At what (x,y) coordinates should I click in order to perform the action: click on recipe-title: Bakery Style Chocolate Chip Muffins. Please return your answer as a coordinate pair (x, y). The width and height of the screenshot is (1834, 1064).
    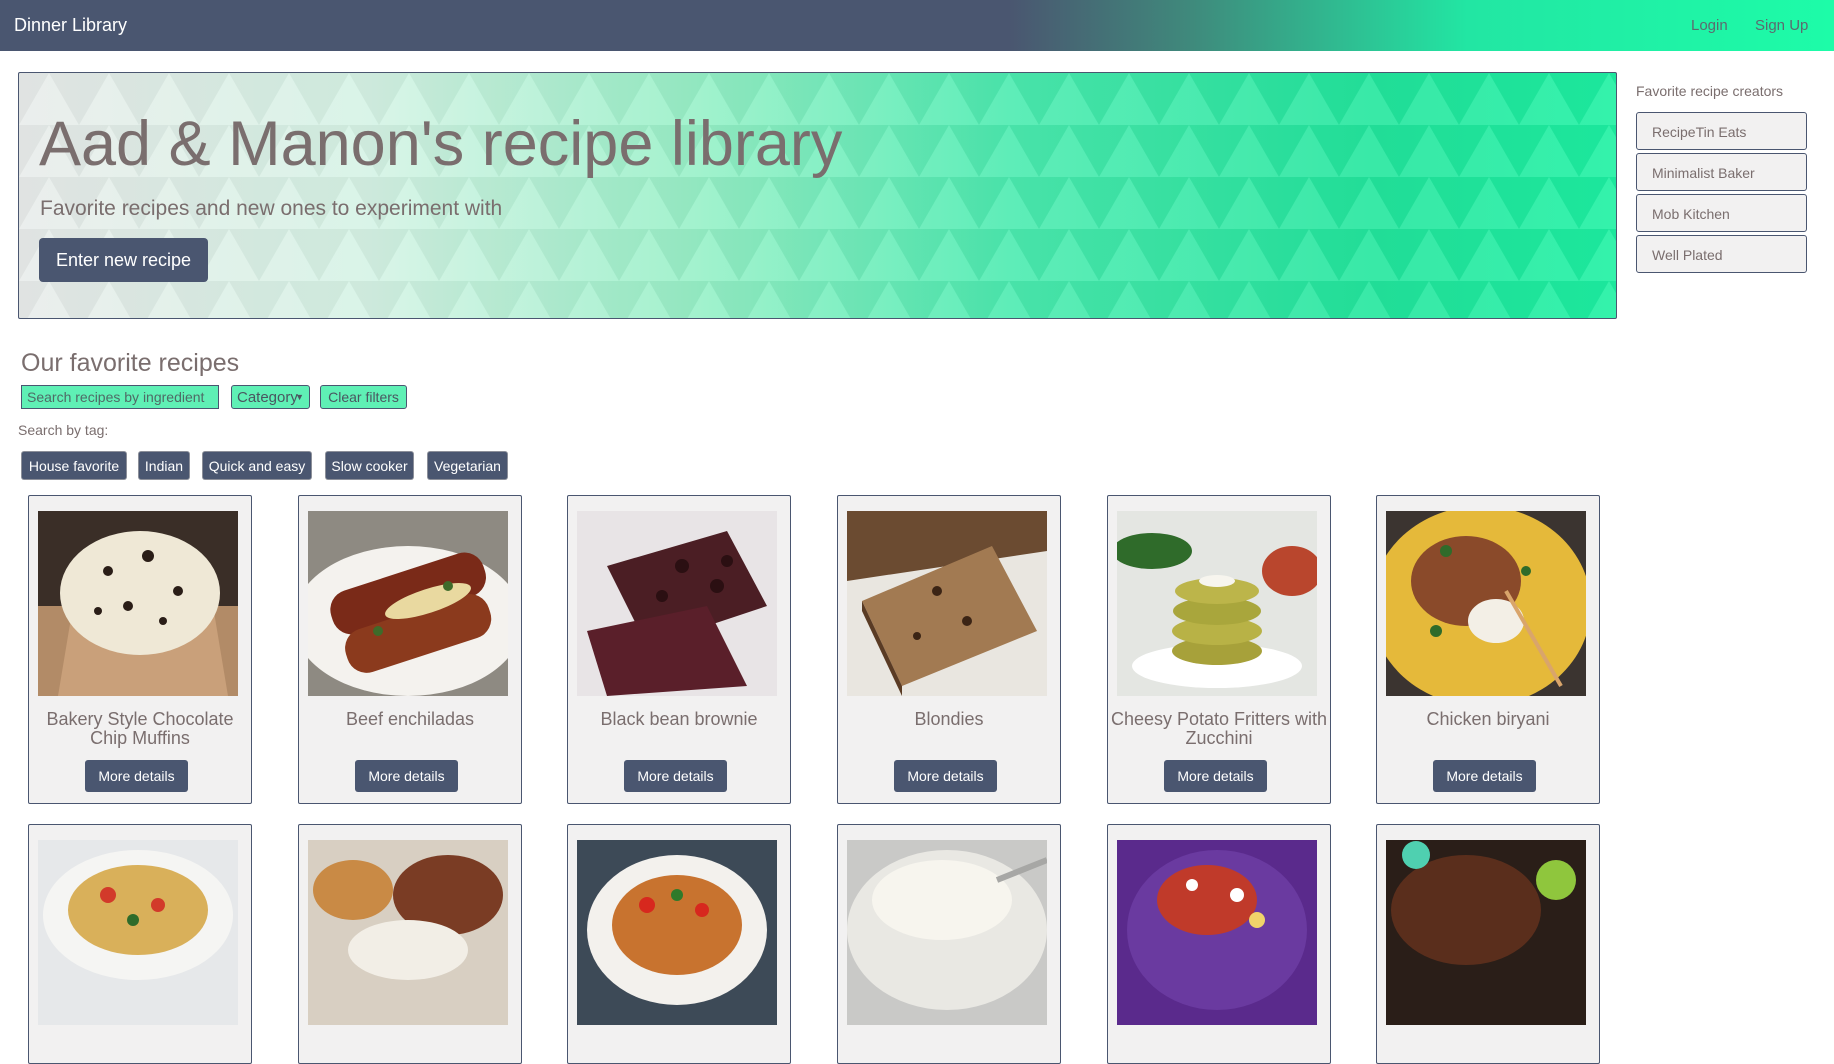
    Looking at the image, I should click on (140, 728).